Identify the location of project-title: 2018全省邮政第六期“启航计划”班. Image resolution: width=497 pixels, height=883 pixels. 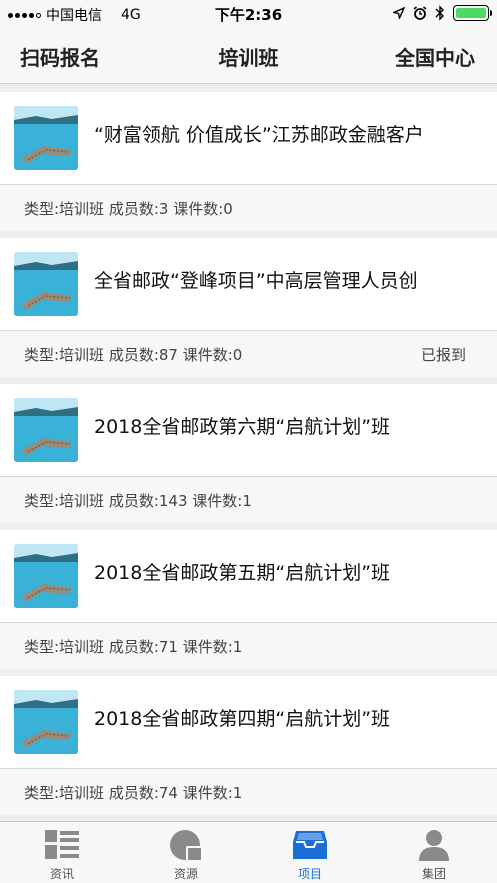
(242, 427).